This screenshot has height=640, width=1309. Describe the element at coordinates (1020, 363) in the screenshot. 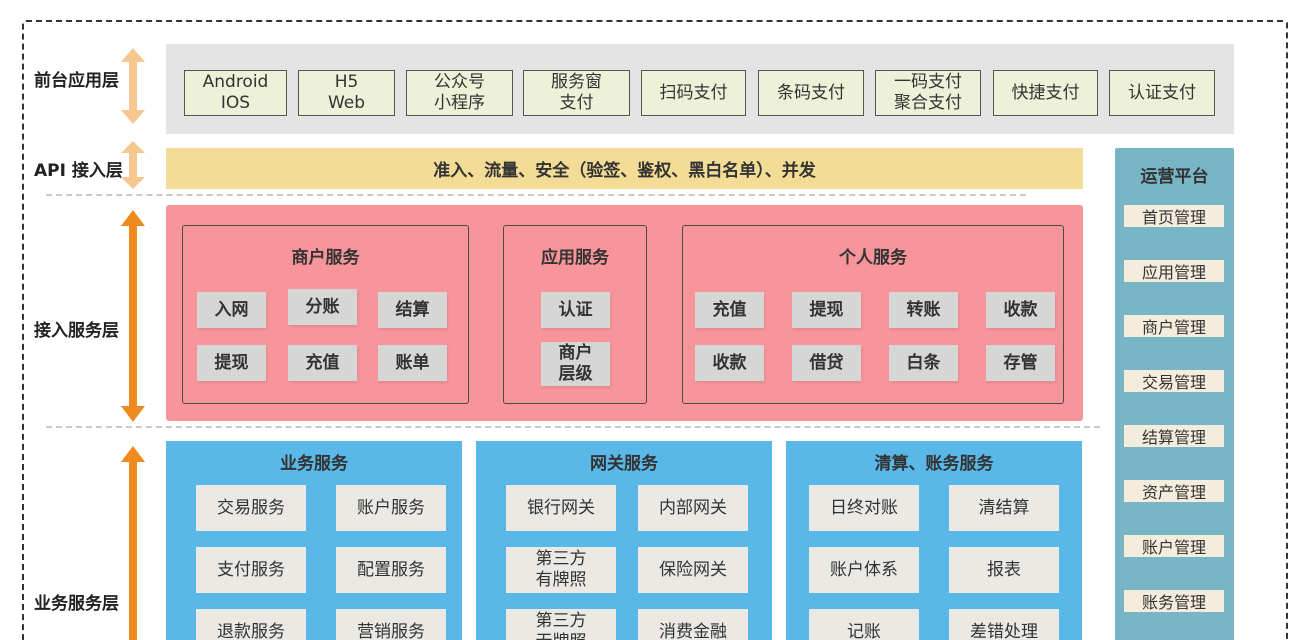

I see `tile-personal-custody: 存管` at that location.